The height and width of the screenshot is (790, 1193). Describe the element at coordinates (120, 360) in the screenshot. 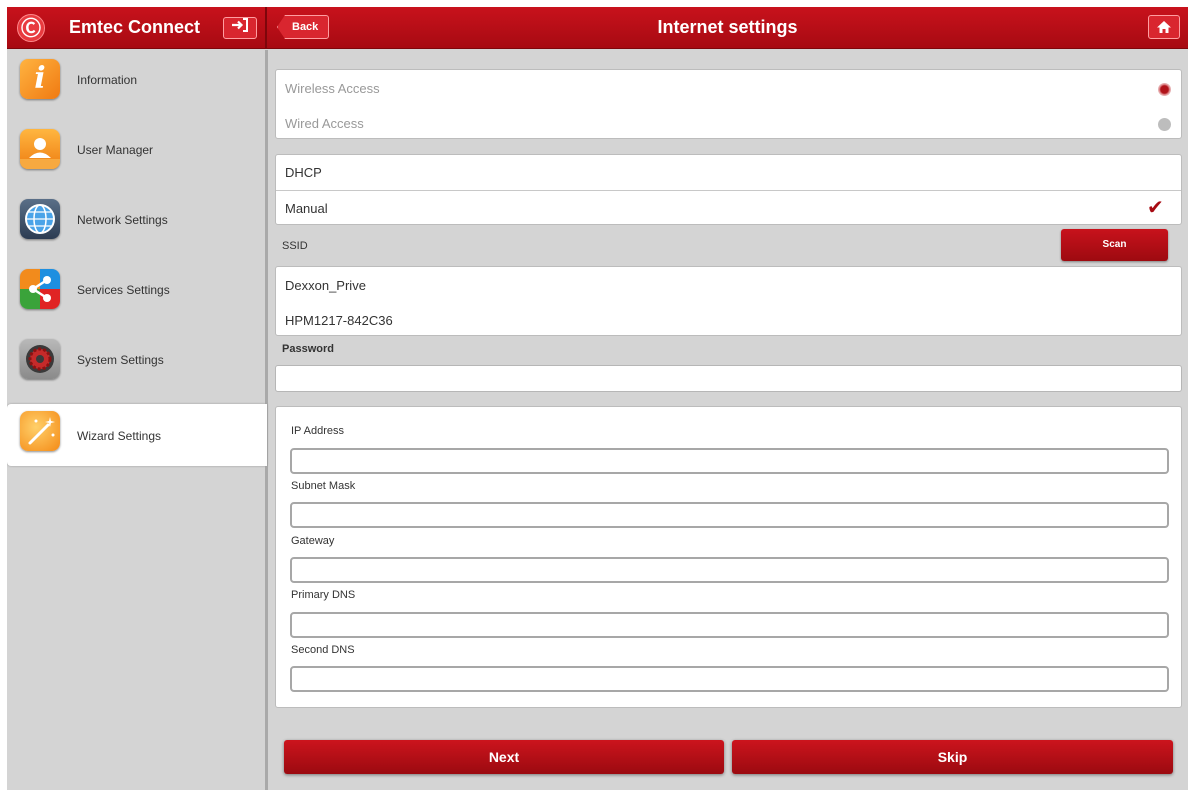

I see `sidebar-item-label: System Settings` at that location.